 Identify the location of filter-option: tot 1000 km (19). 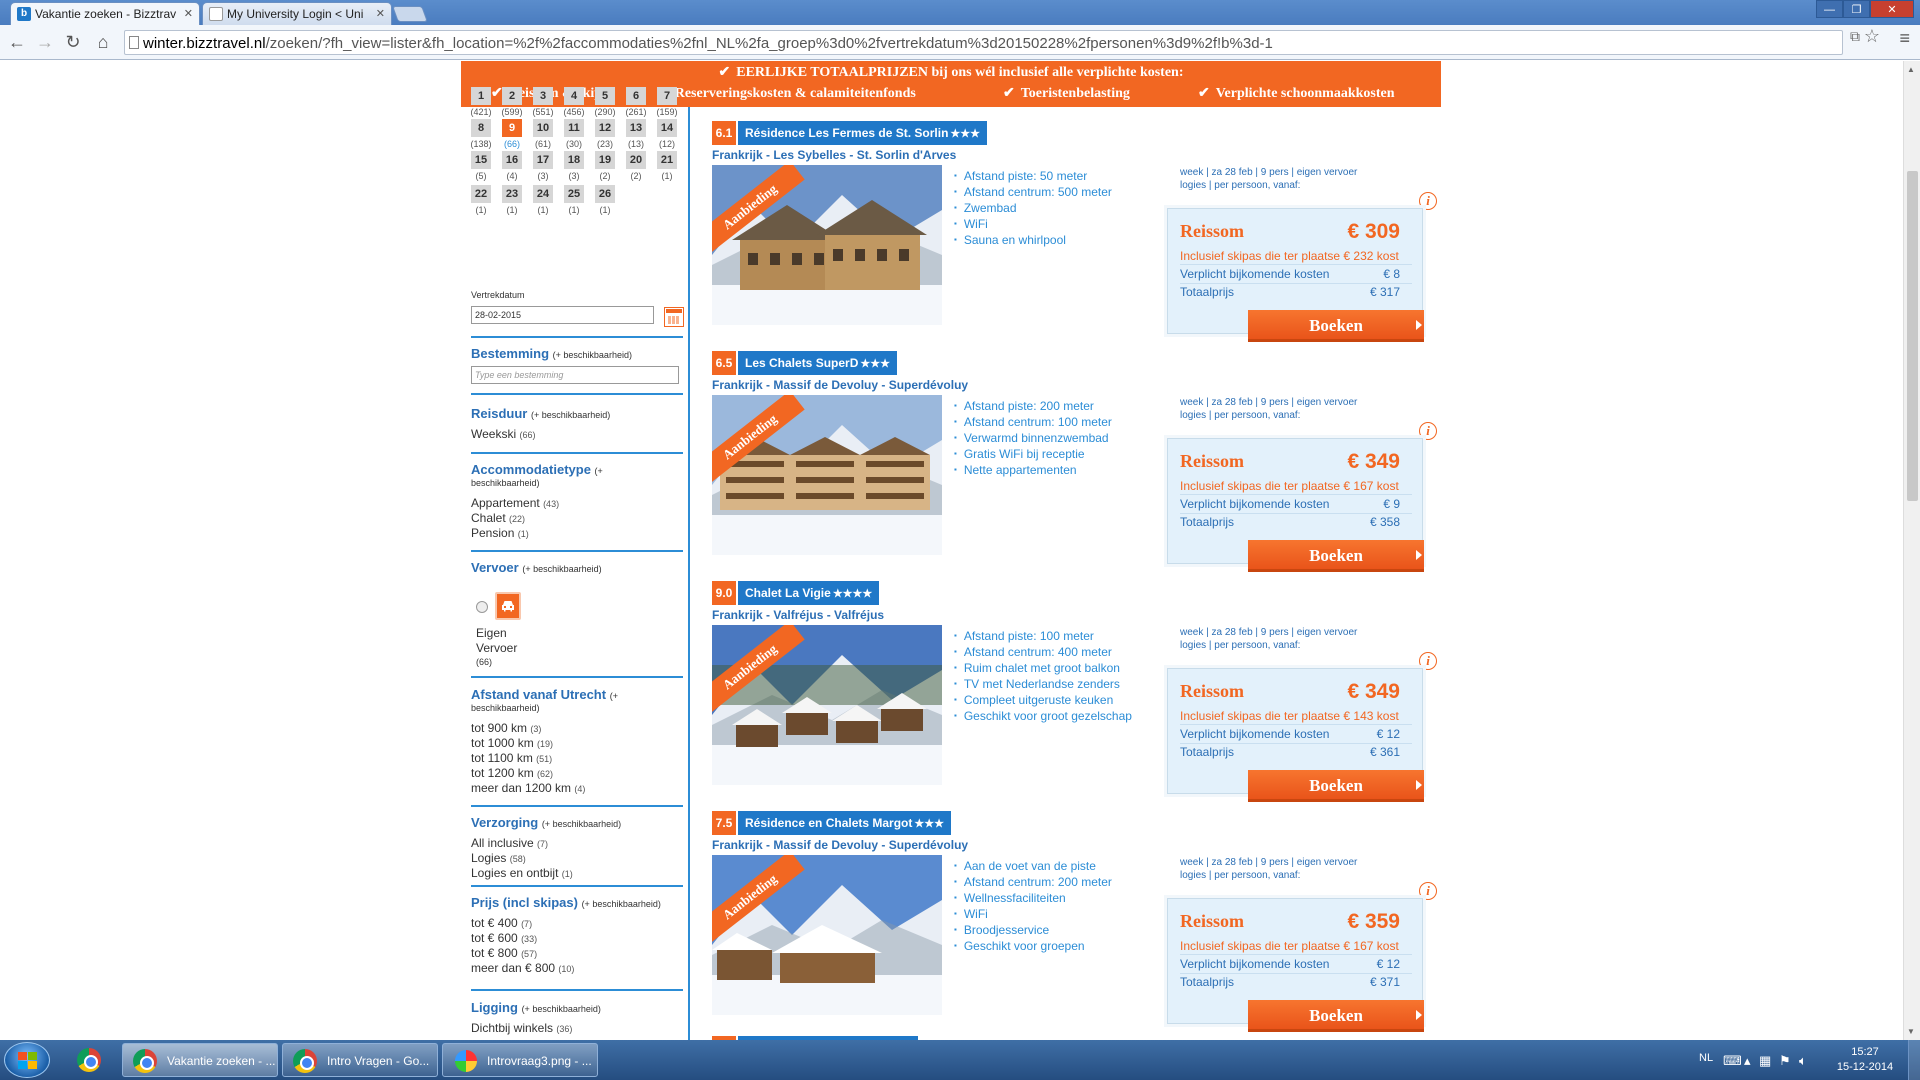
(512, 743).